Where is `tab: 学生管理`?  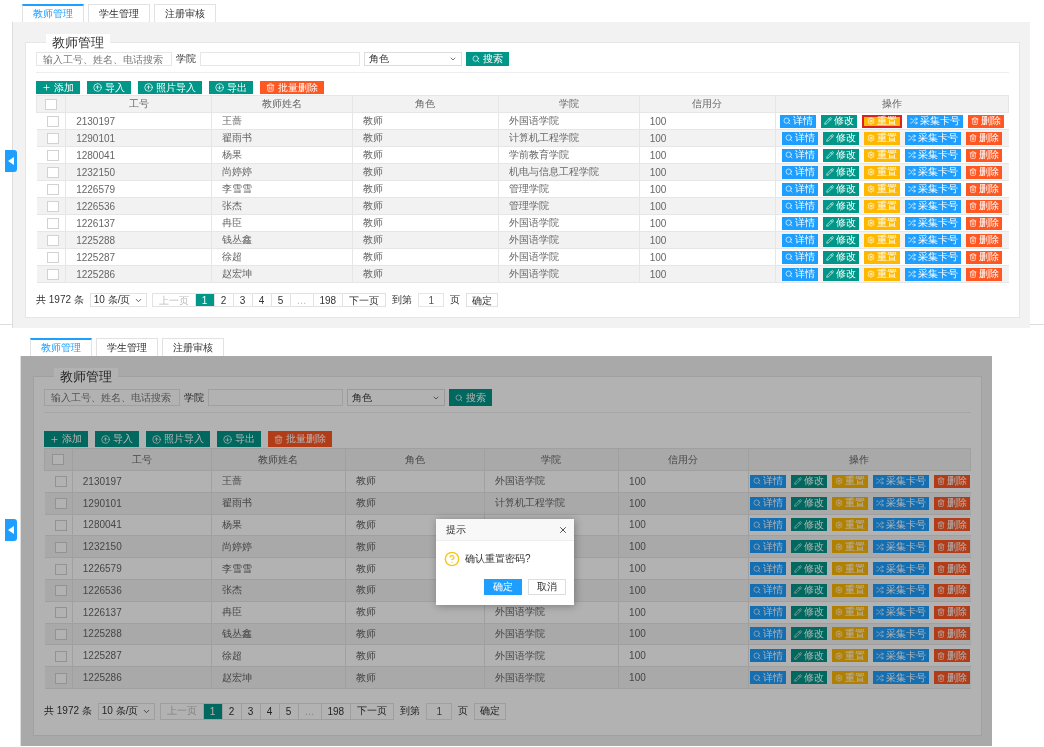
tab: 学生管理 is located at coordinates (119, 13).